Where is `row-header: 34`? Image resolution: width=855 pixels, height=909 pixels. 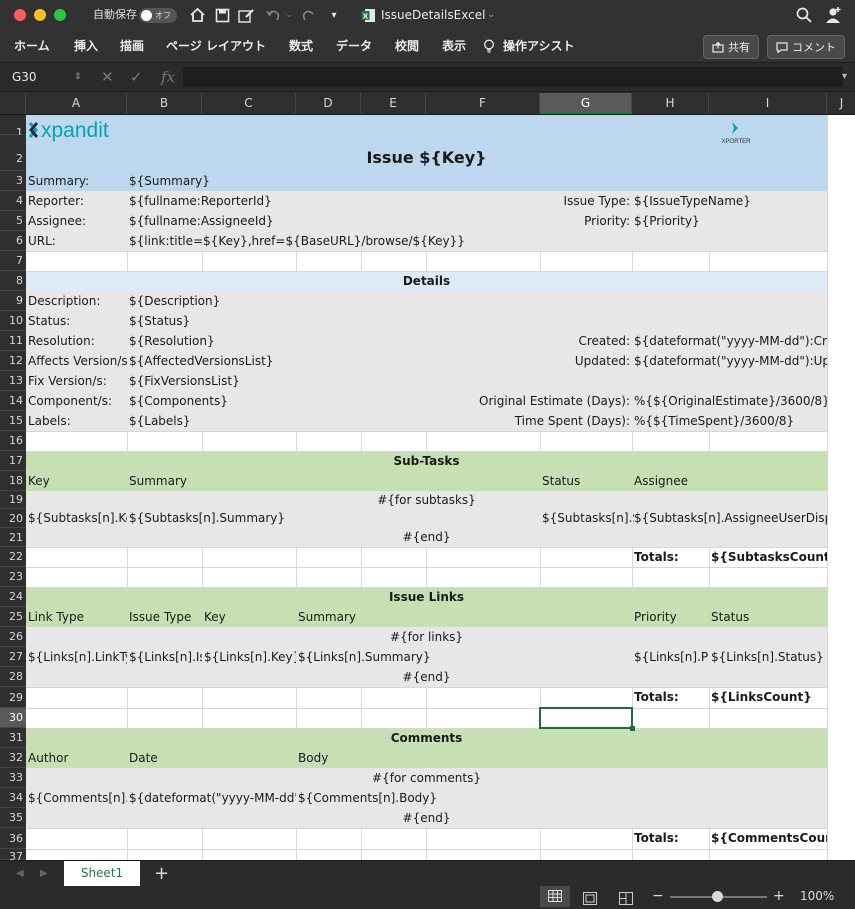
row-header: 34 is located at coordinates (13, 798).